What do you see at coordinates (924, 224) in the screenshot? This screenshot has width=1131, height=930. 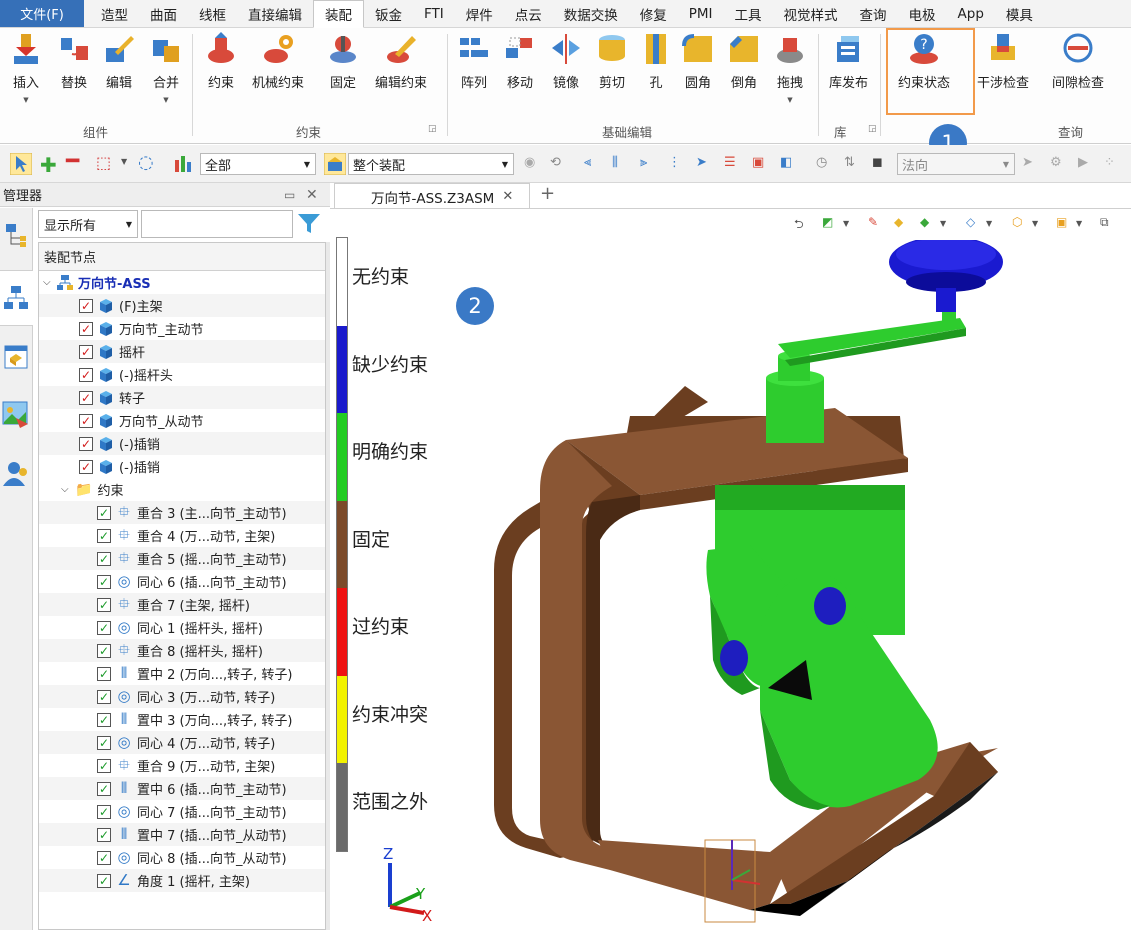 I see `render-icon: ◆` at bounding box center [924, 224].